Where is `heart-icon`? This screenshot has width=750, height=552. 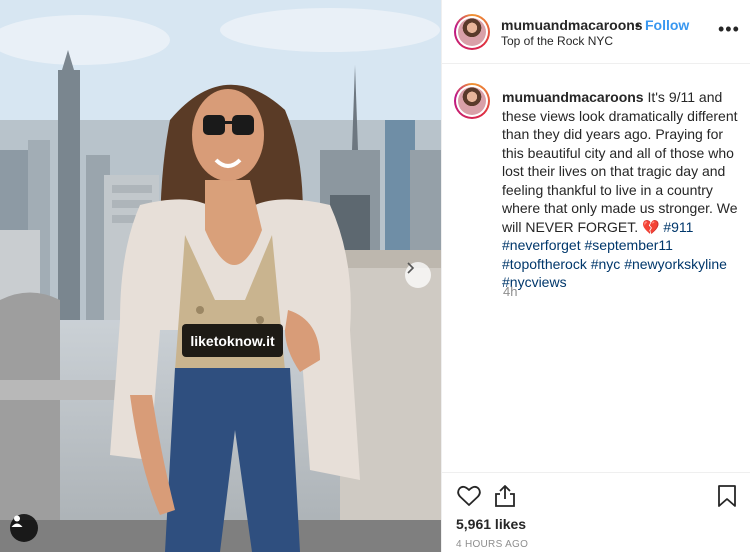
heart-icon is located at coordinates (469, 496).